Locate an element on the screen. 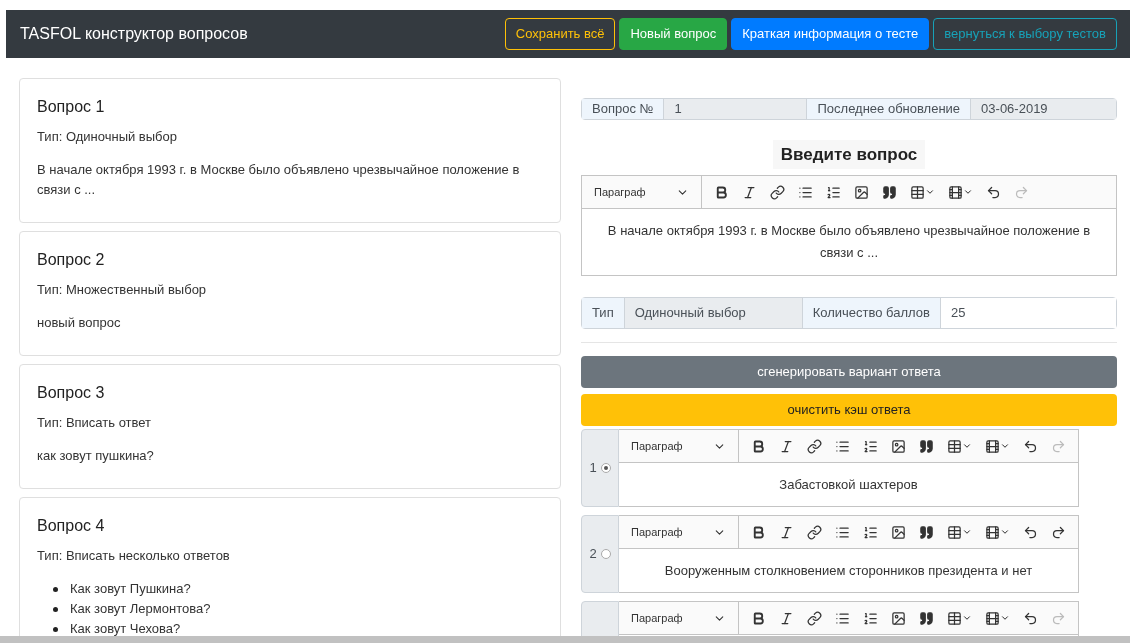  question-type: Тип: Вписать несколько ответов is located at coordinates (134, 556).